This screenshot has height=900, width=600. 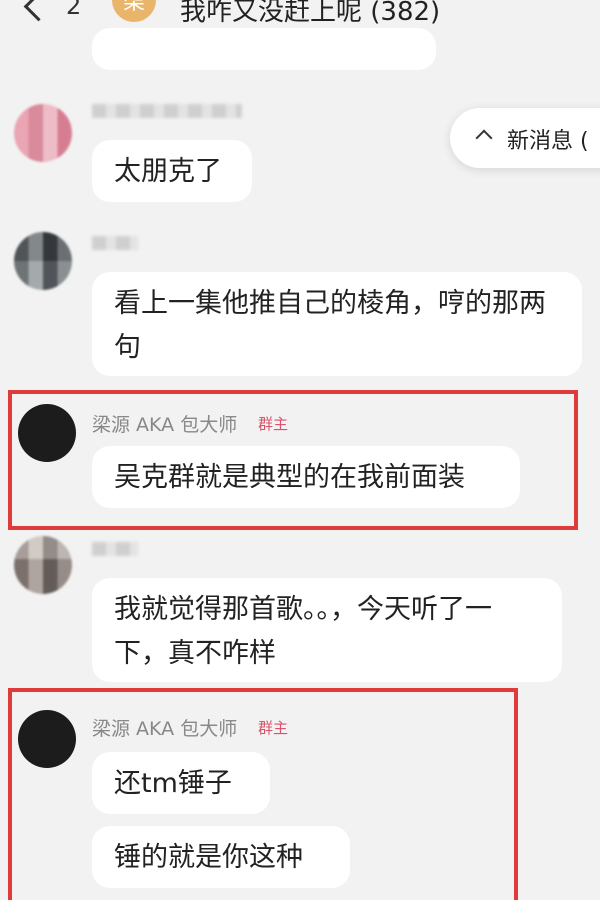 What do you see at coordinates (548, 141) in the screenshot?
I see `new-message-label: 新消息 (` at bounding box center [548, 141].